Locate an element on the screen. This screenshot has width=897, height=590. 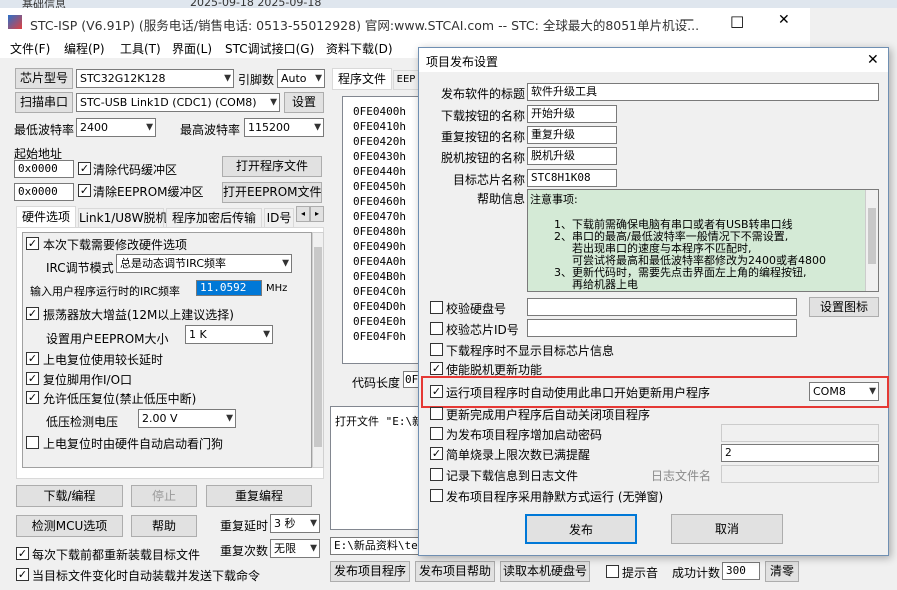
clear-eeprom-checkbox: ✓ is located at coordinates (84, 190).